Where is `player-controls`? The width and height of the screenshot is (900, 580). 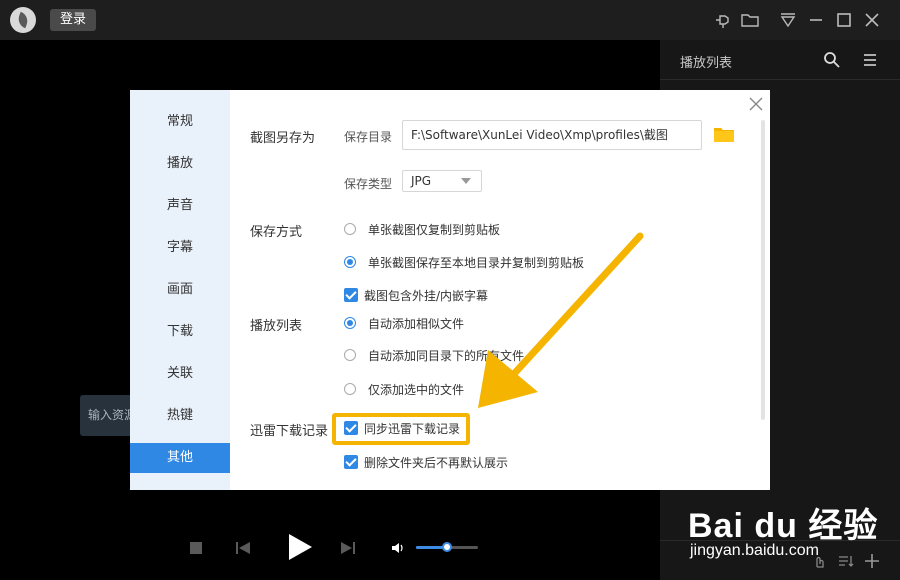 player-controls is located at coordinates (330, 550).